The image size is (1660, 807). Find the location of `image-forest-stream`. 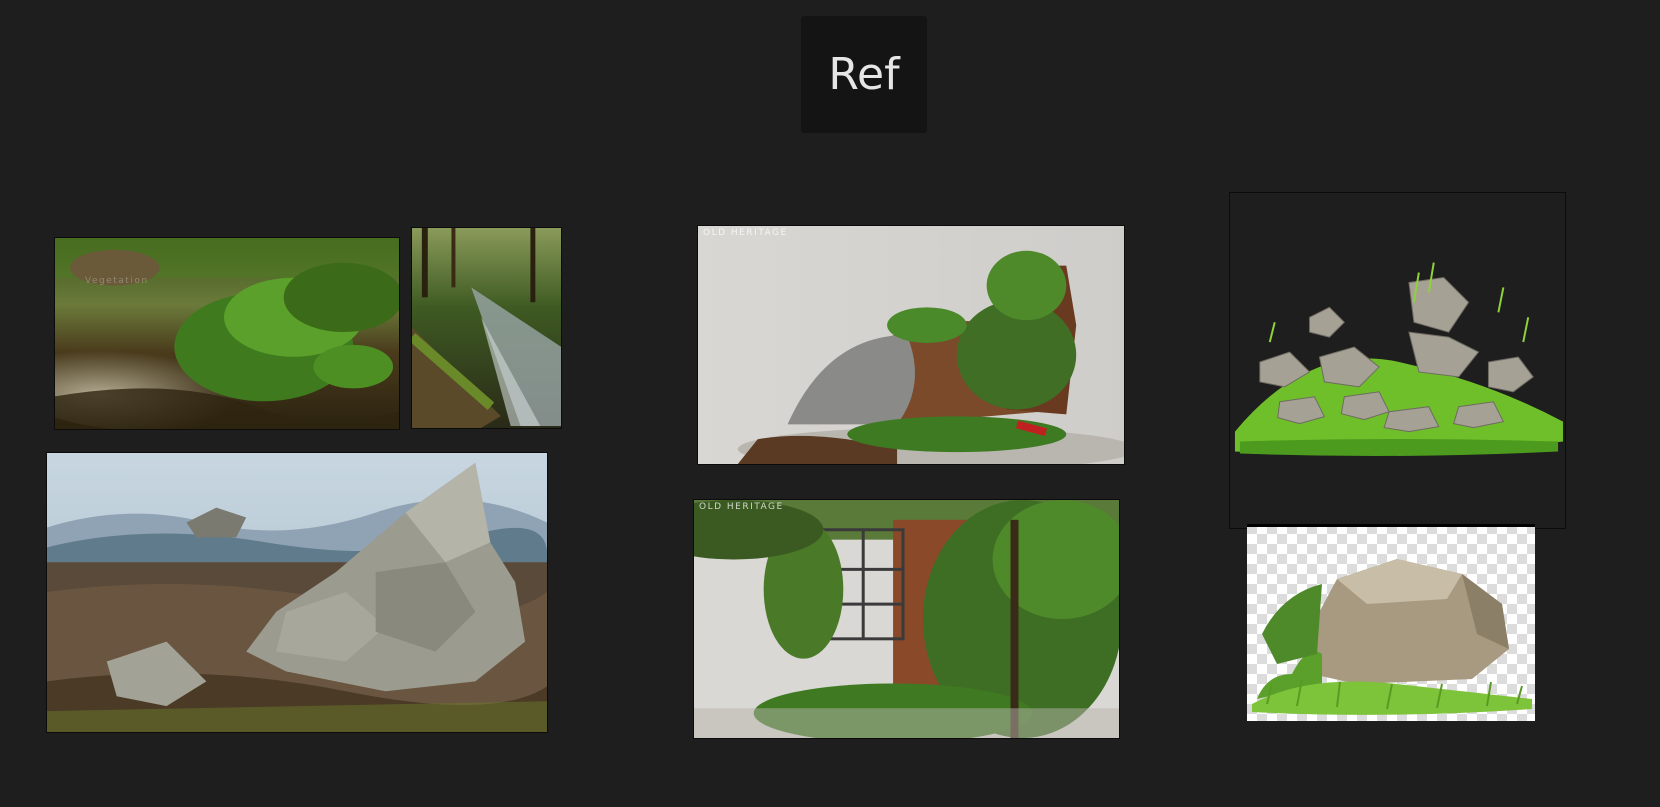

image-forest-stream is located at coordinates (486, 328).